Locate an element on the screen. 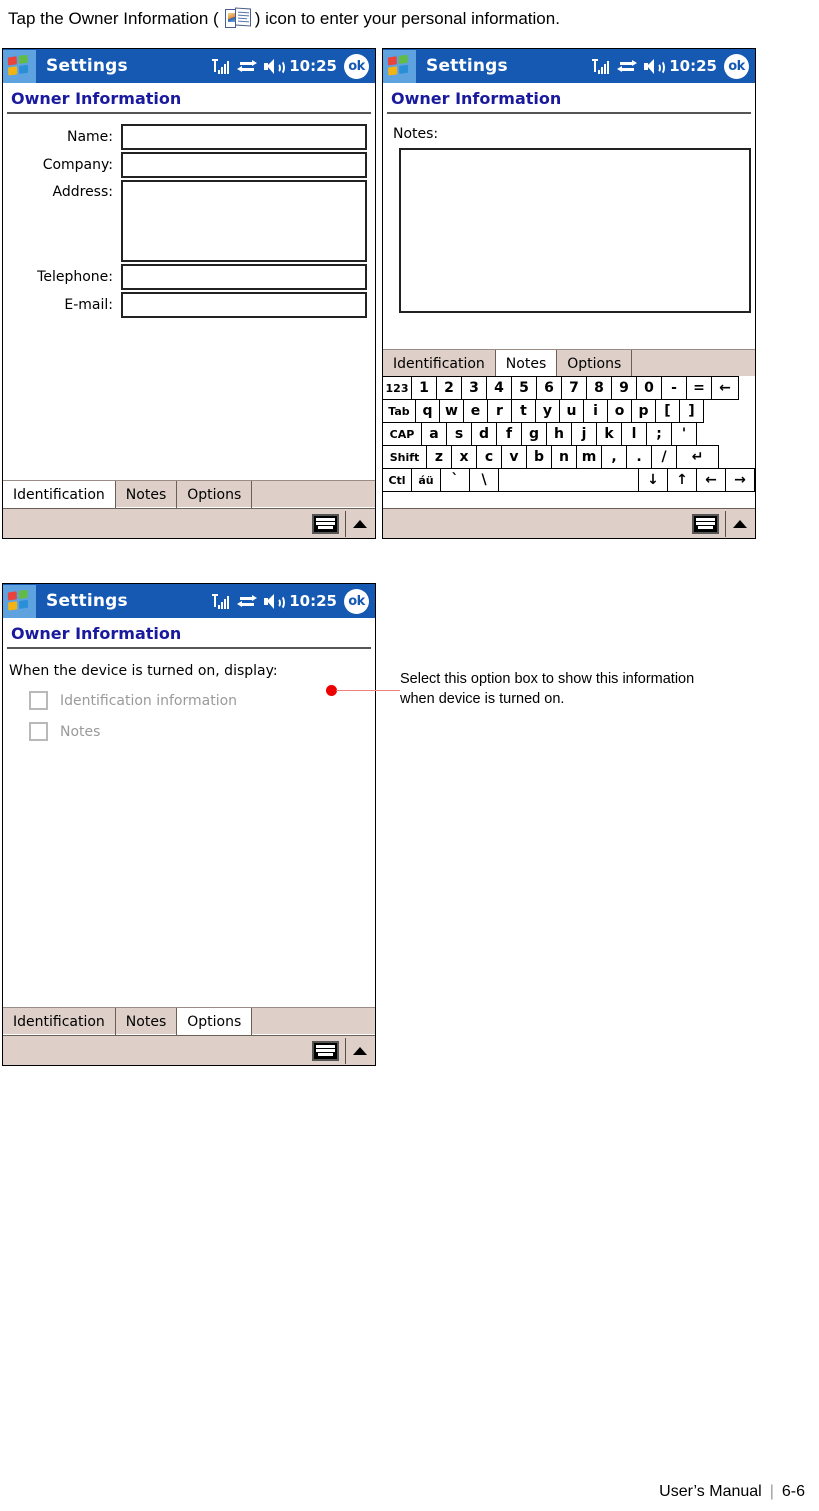 The width and height of the screenshot is (819, 1511). key-,: , is located at coordinates (614, 457).